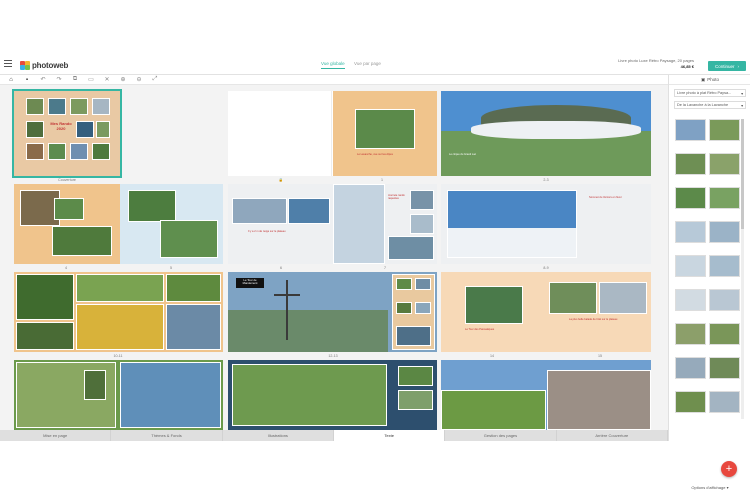  Describe the element at coordinates (56, 435) in the screenshot. I see `tab-layout: Mise en page` at that location.